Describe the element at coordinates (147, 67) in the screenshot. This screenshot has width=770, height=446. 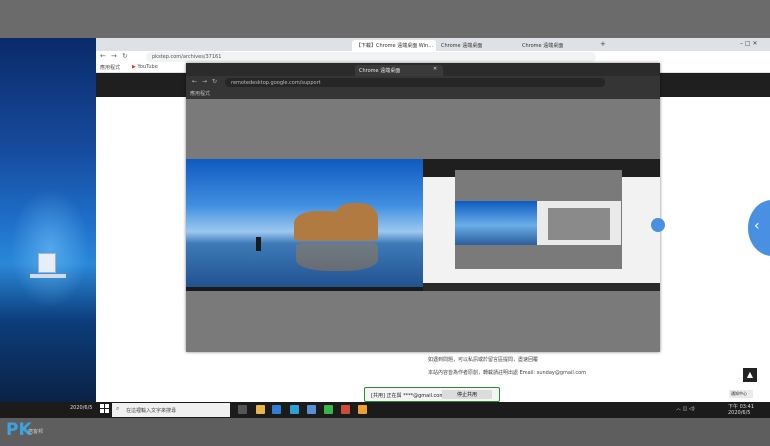
I see `bookmark-youtube-label: YouTube` at that location.